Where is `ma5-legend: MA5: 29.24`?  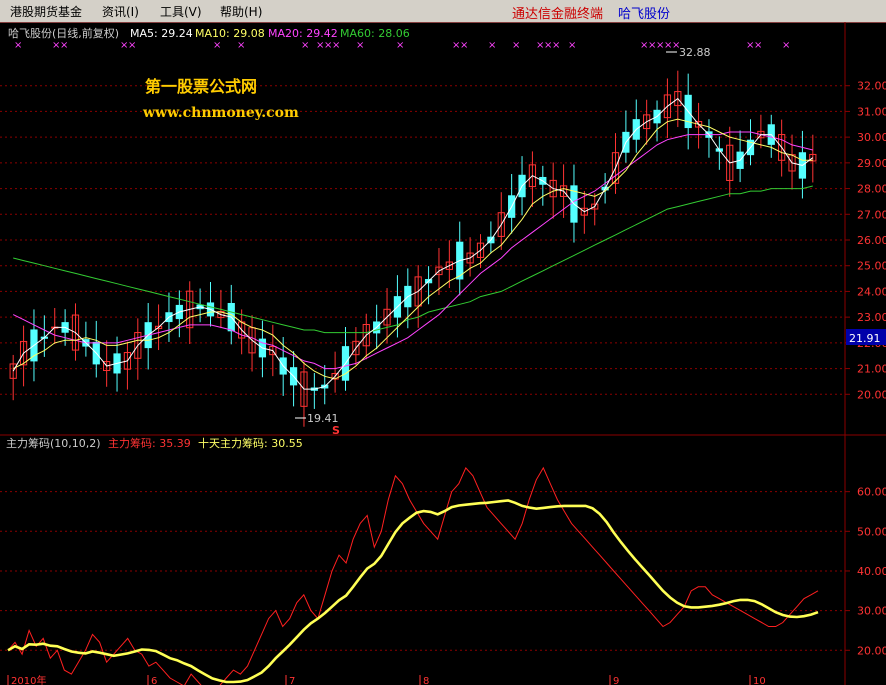 ma5-legend: MA5: 29.24 is located at coordinates (161, 33).